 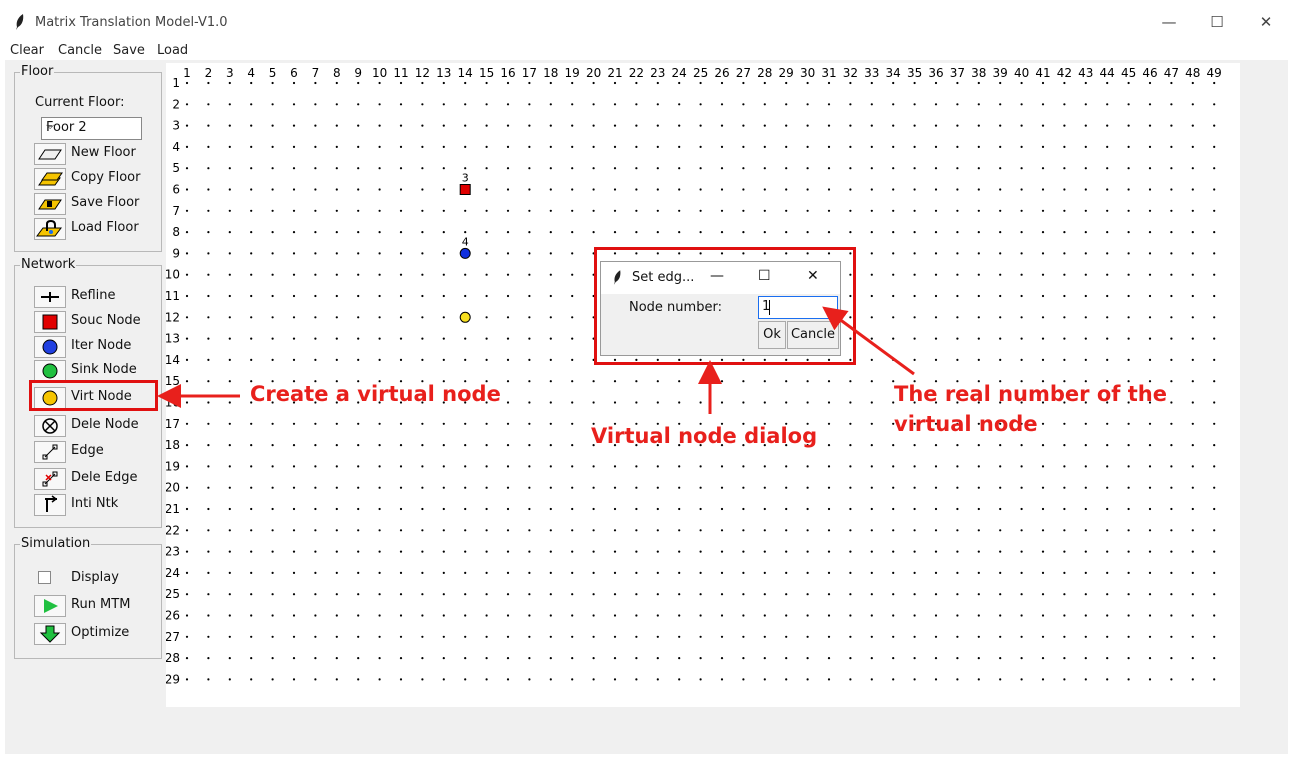 What do you see at coordinates (868, 341) in the screenshot?
I see `arrow-to-node-number` at bounding box center [868, 341].